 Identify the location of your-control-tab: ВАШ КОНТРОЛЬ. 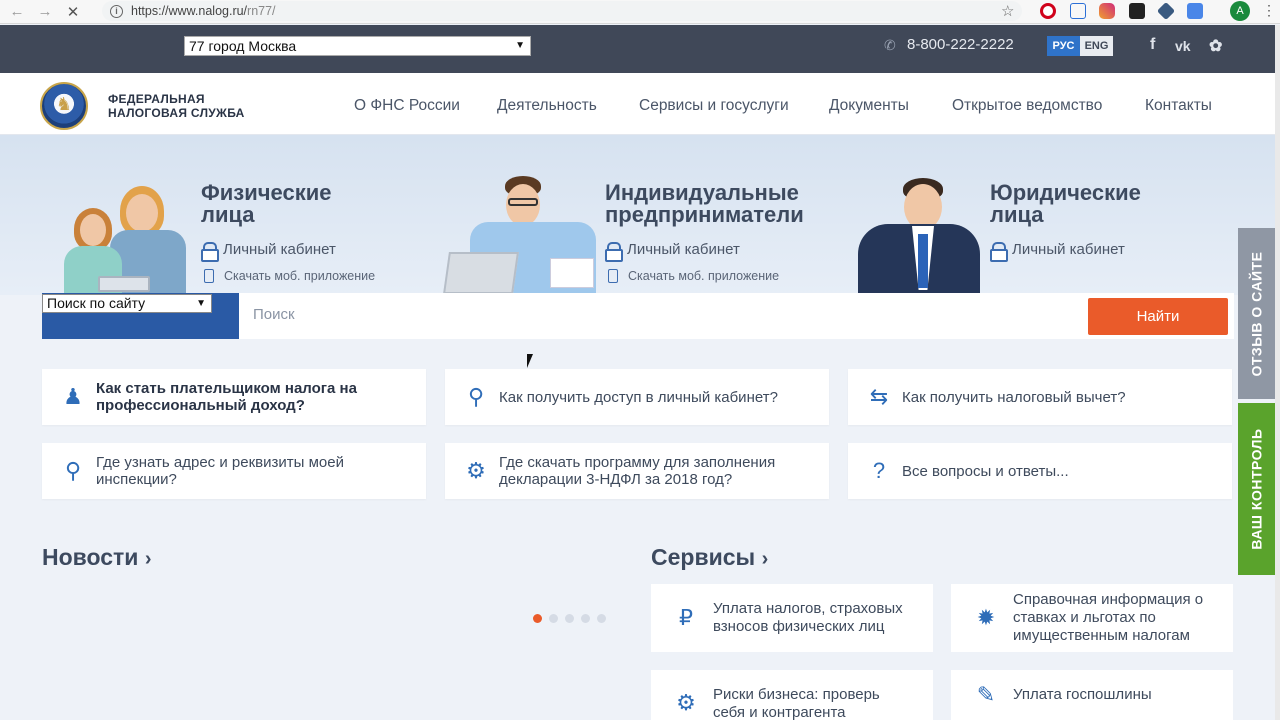
(1256, 489).